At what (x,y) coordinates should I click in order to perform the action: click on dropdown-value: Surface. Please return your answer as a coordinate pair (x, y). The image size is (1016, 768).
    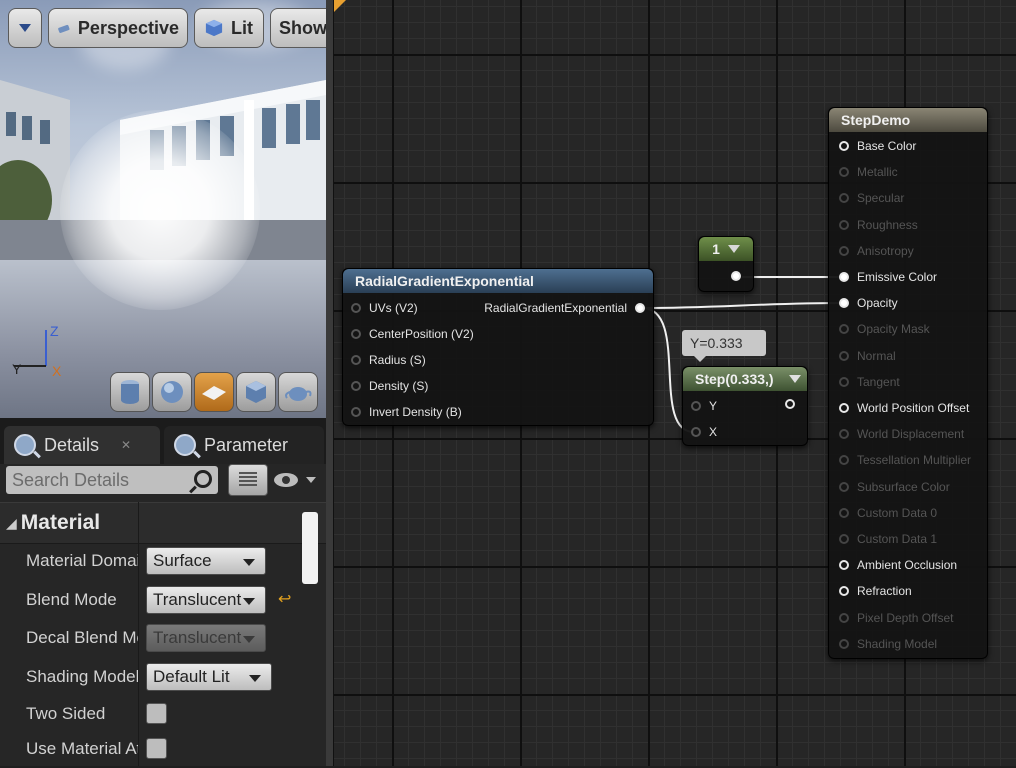
    Looking at the image, I should click on (182, 560).